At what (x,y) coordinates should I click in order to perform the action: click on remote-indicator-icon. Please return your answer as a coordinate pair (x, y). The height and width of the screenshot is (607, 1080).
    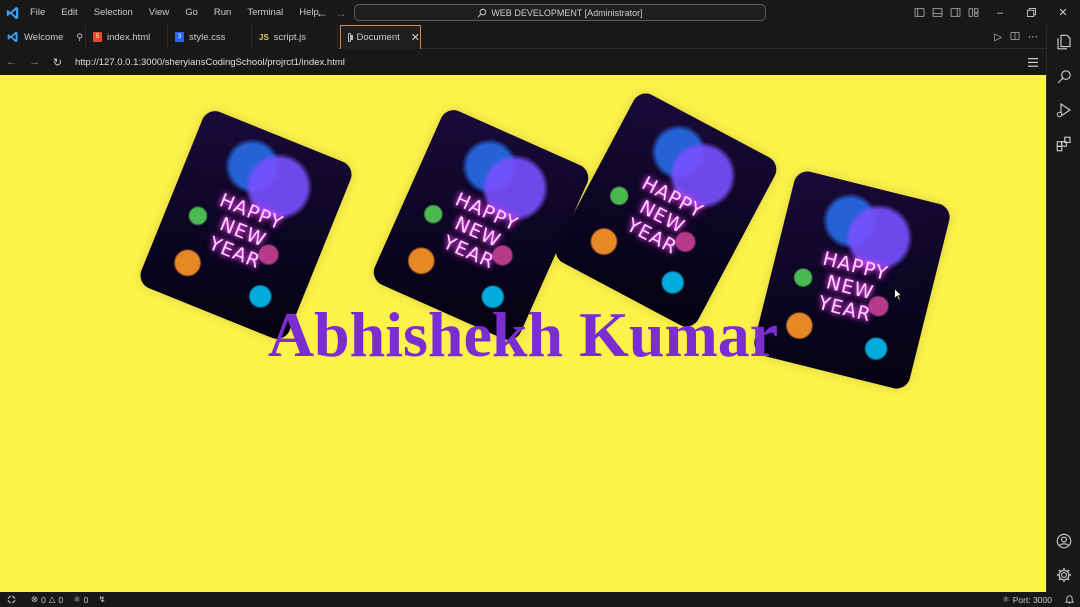
    Looking at the image, I should click on (10, 599).